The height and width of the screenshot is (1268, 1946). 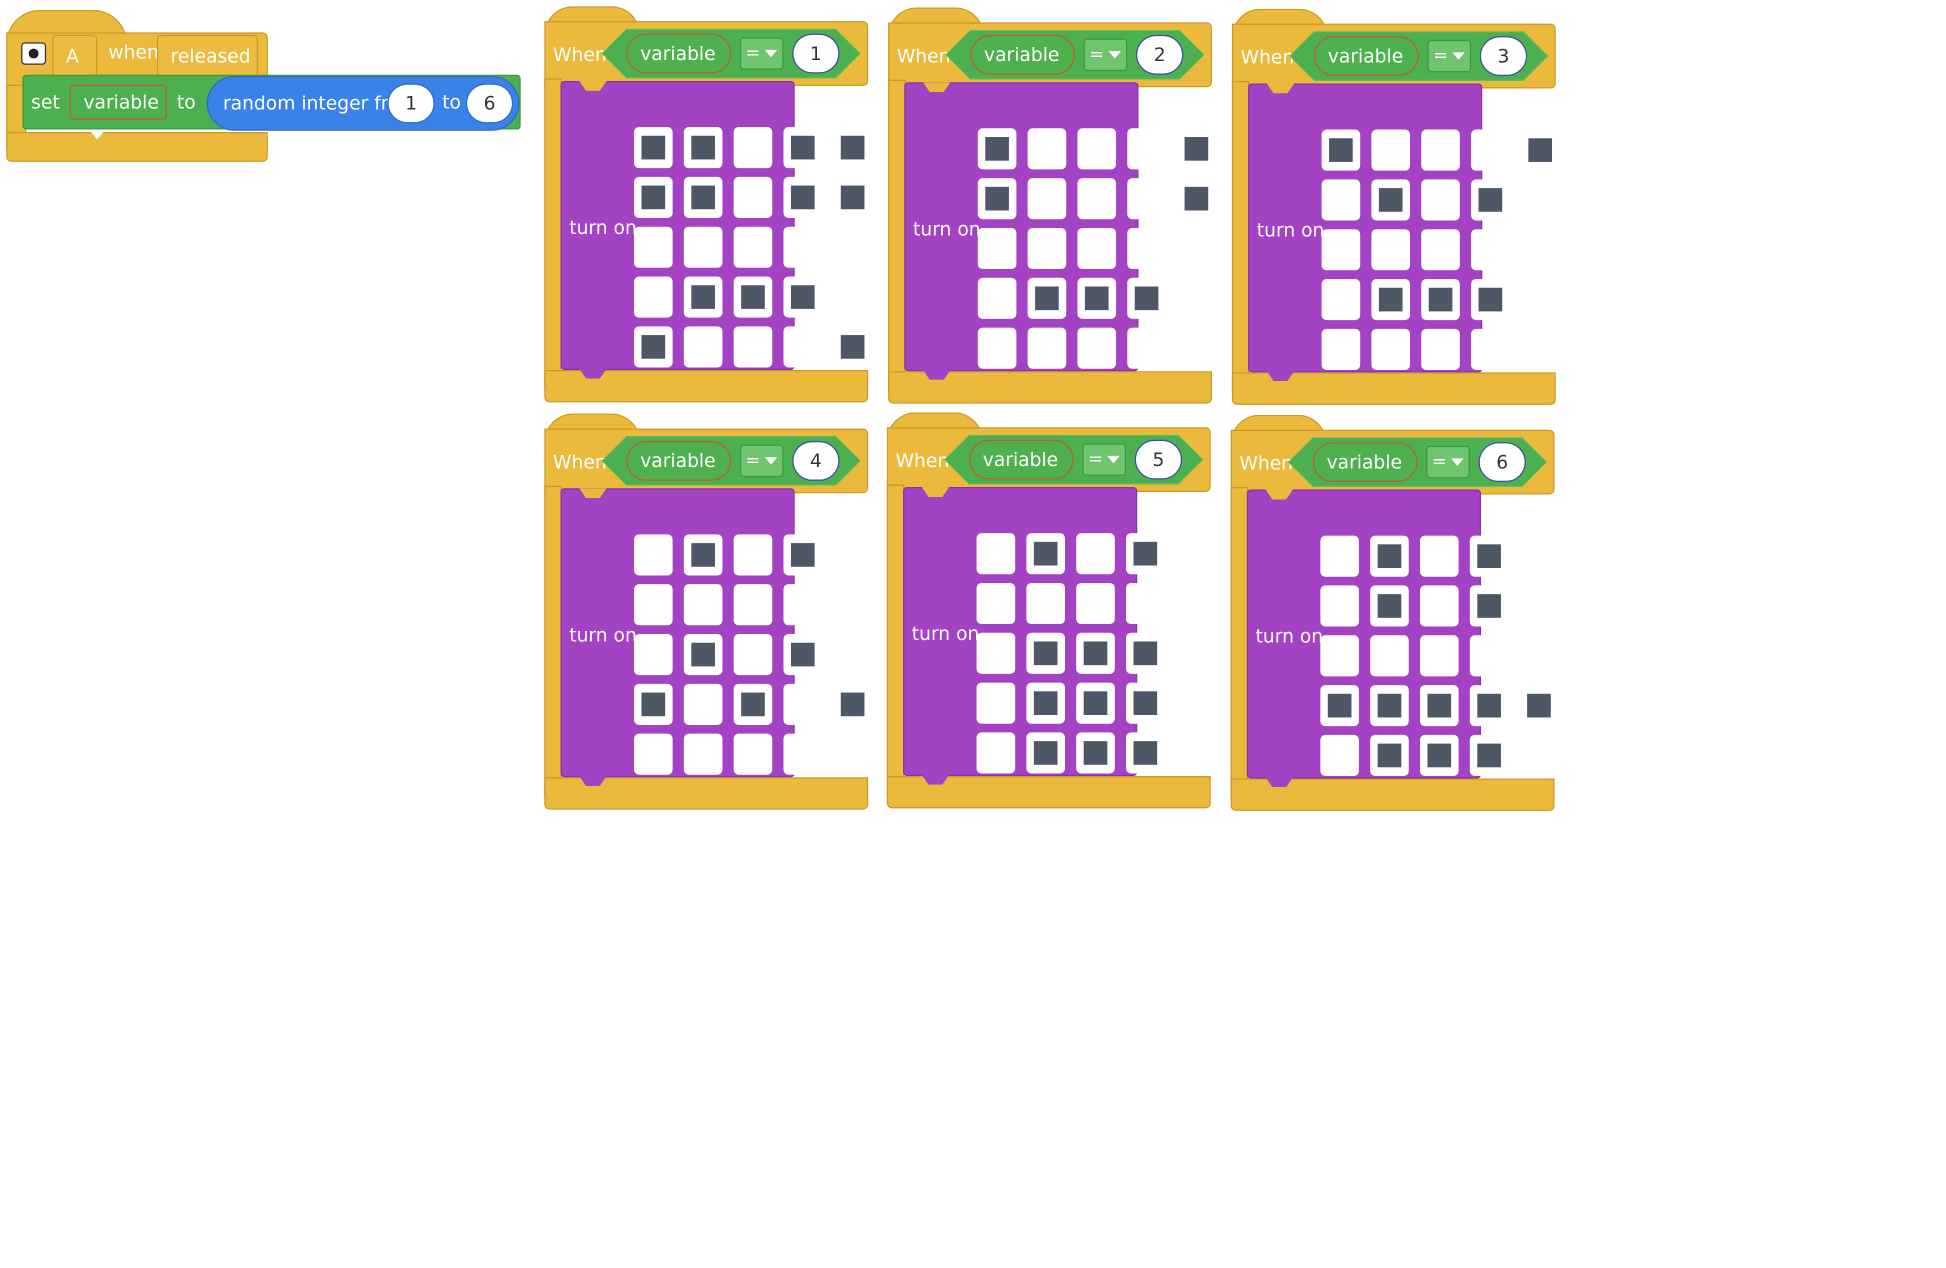 I want to click on led-grid, so click(x=1097, y=248).